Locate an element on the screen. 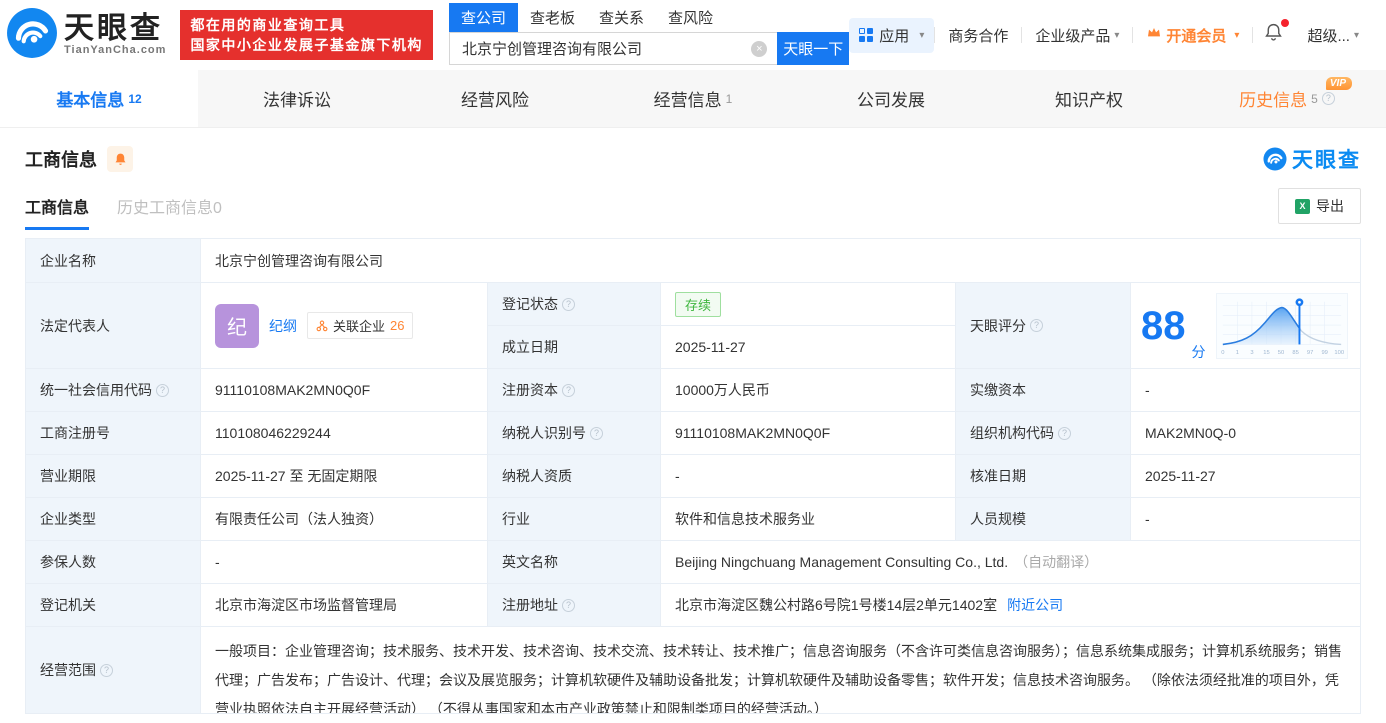 The image size is (1386, 723). search-tab-risk: 查风险 is located at coordinates (690, 17).